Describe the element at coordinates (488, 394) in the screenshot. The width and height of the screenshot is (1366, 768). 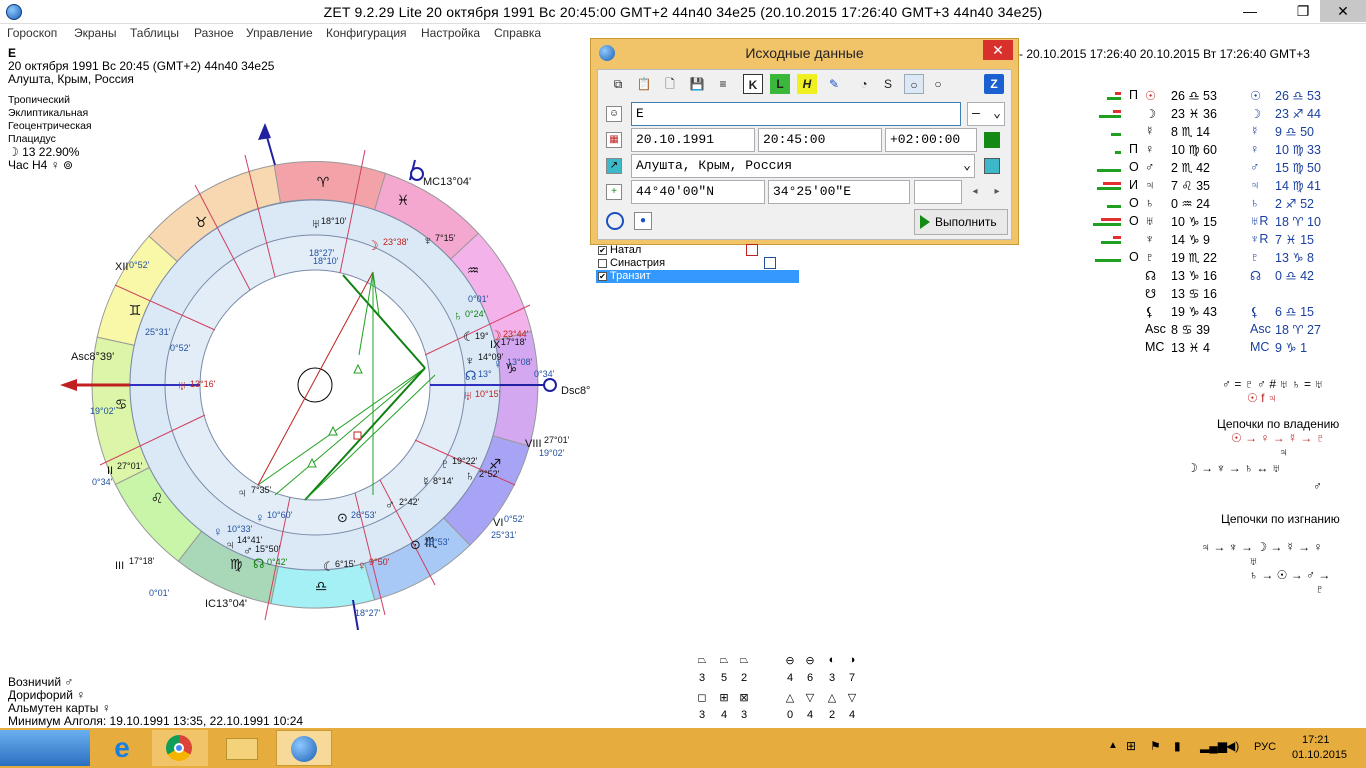
I see `planet-label-11: 10°15'` at that location.